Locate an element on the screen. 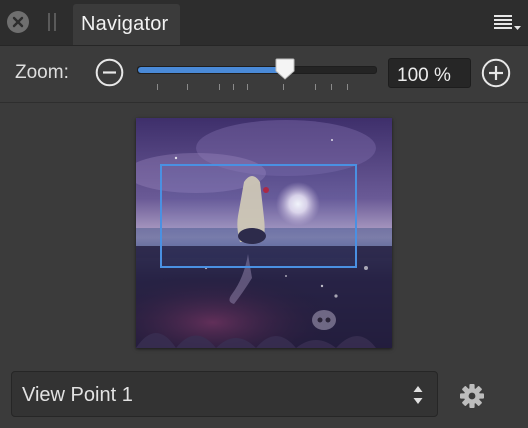  zoom-slider is located at coordinates (257, 74).